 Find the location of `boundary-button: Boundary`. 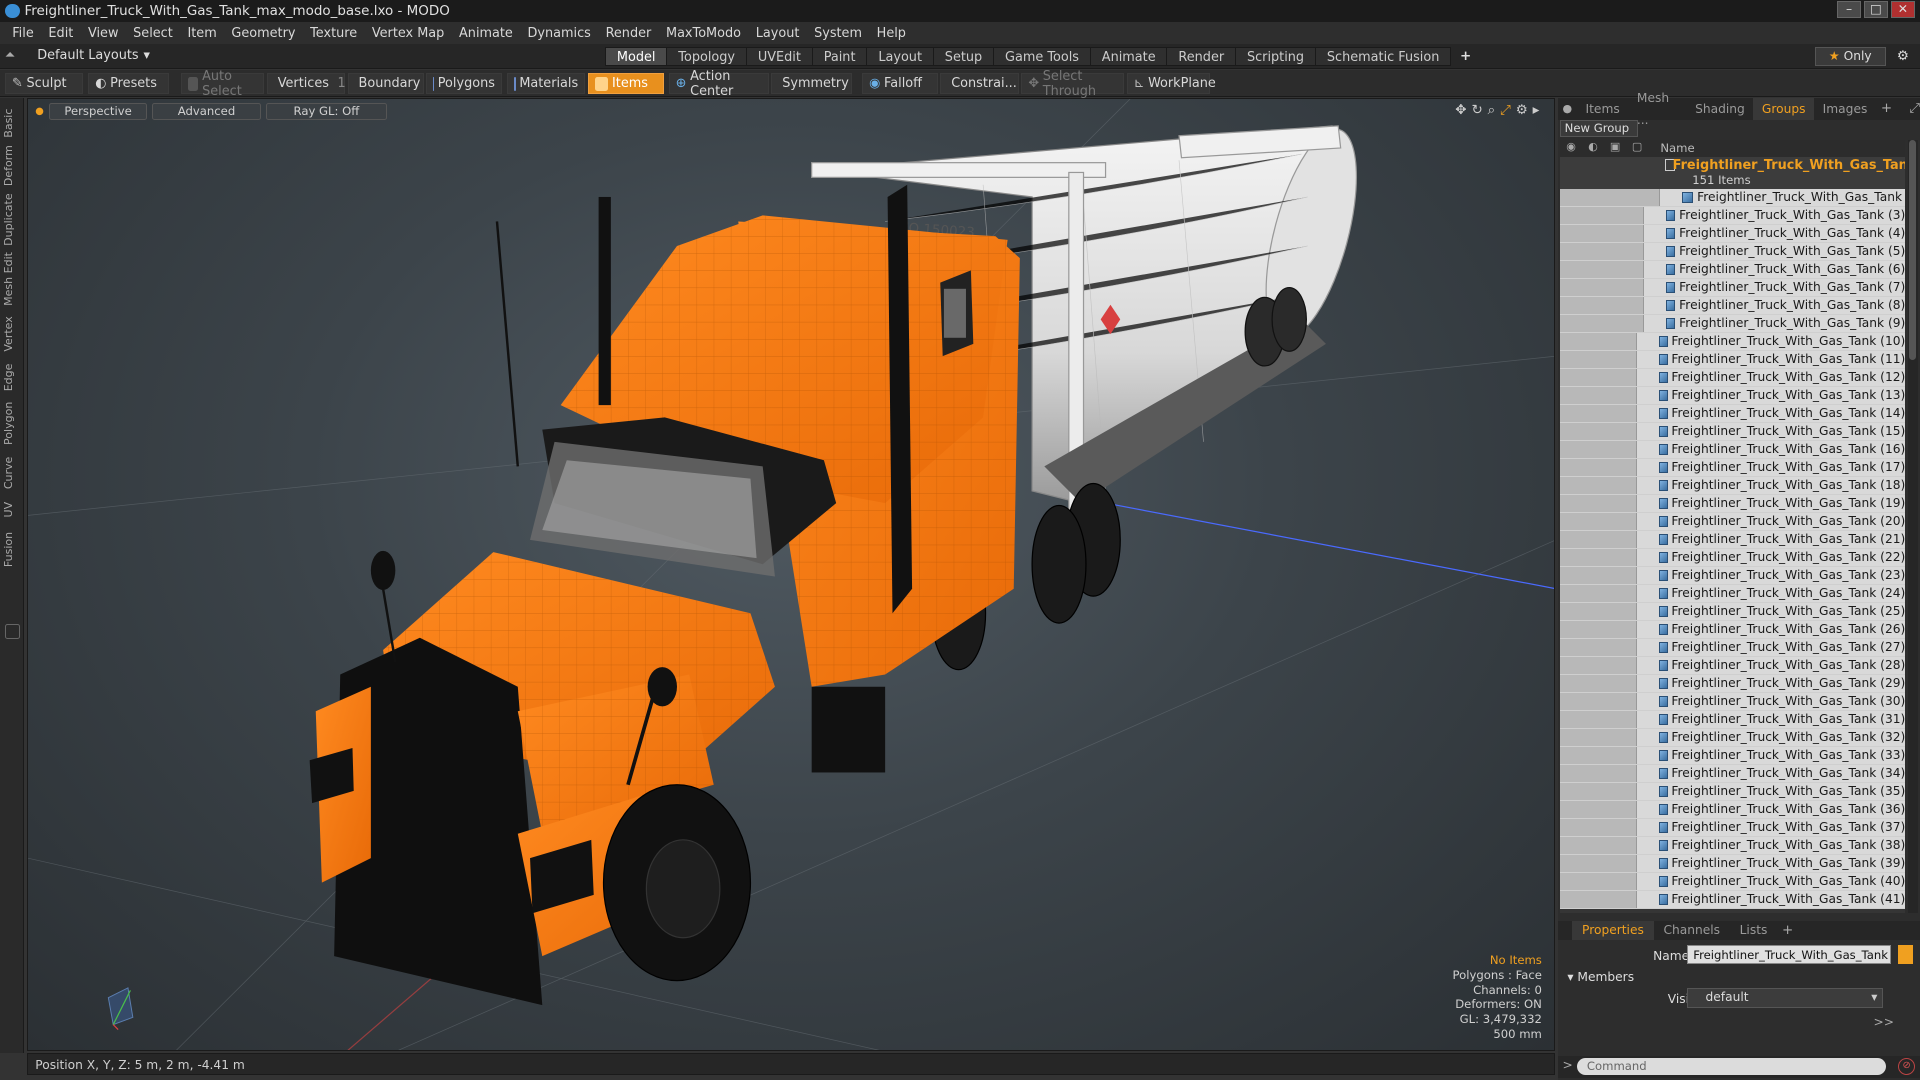

boundary-button: Boundary is located at coordinates (385, 84).